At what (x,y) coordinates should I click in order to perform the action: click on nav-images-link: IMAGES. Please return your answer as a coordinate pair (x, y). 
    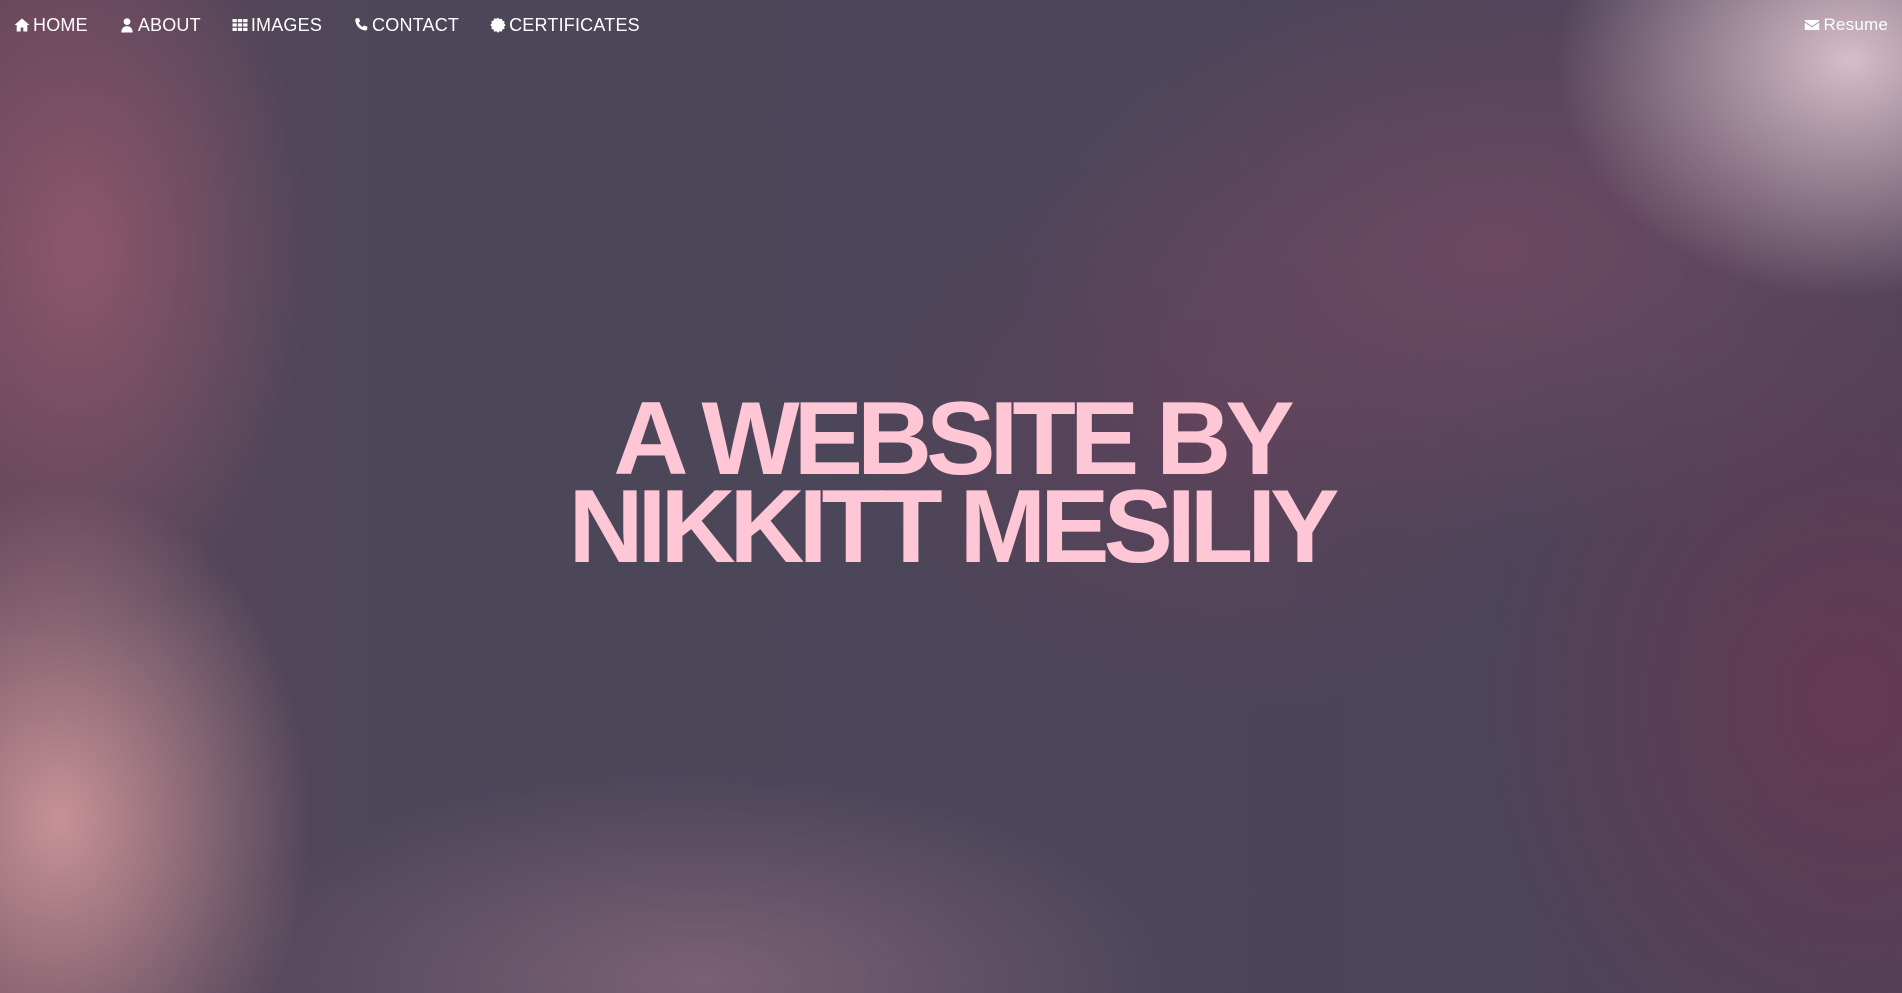
    Looking at the image, I should click on (277, 25).